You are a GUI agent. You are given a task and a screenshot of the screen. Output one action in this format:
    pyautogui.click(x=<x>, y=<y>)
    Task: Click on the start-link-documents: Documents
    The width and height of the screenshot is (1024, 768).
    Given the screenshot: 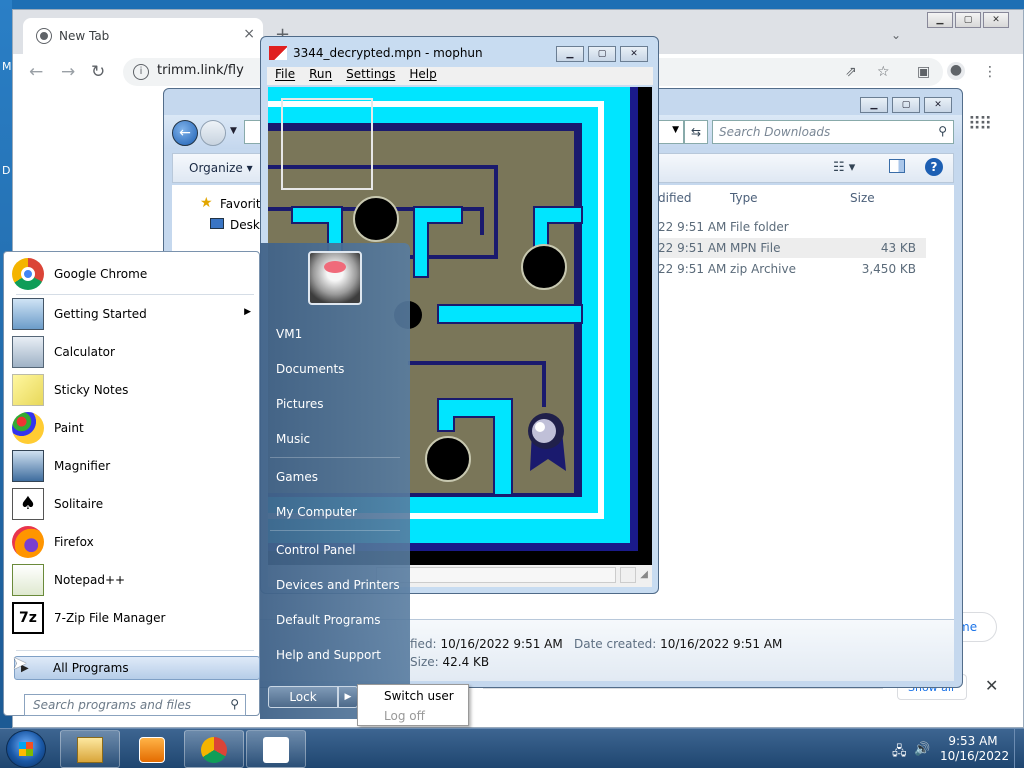 What is the action you would take?
    pyautogui.click(x=310, y=369)
    